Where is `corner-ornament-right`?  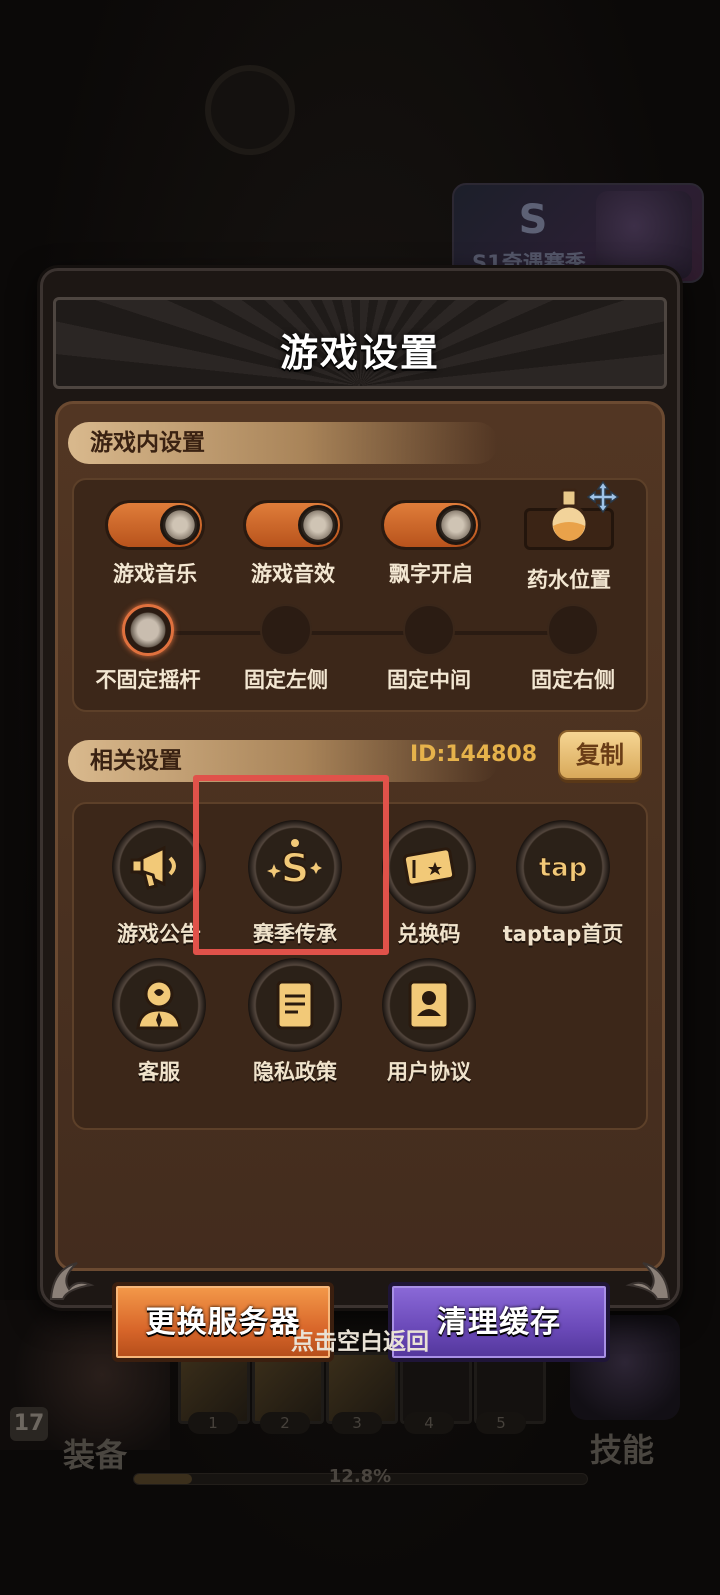 corner-ornament-right is located at coordinates (642, 1279).